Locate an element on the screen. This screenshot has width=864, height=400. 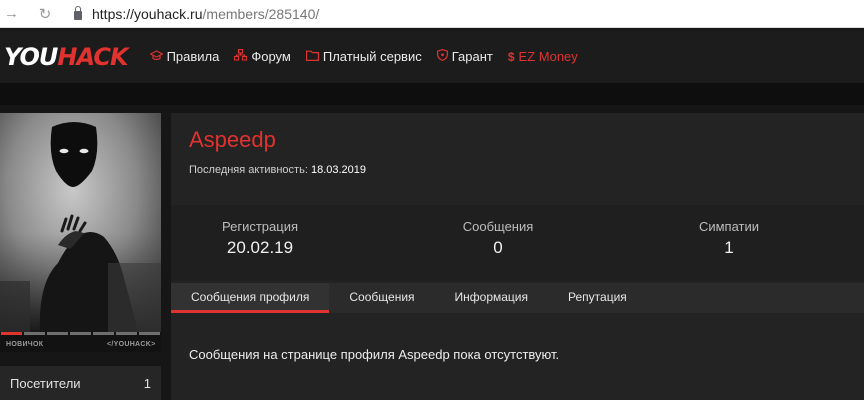
nav-item-forum: Форум is located at coordinates (262, 56).